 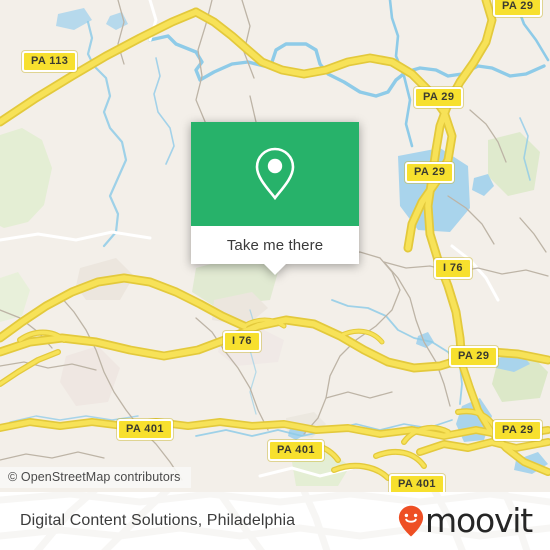 I want to click on location-popup-card: Take me there, so click(x=275, y=198).